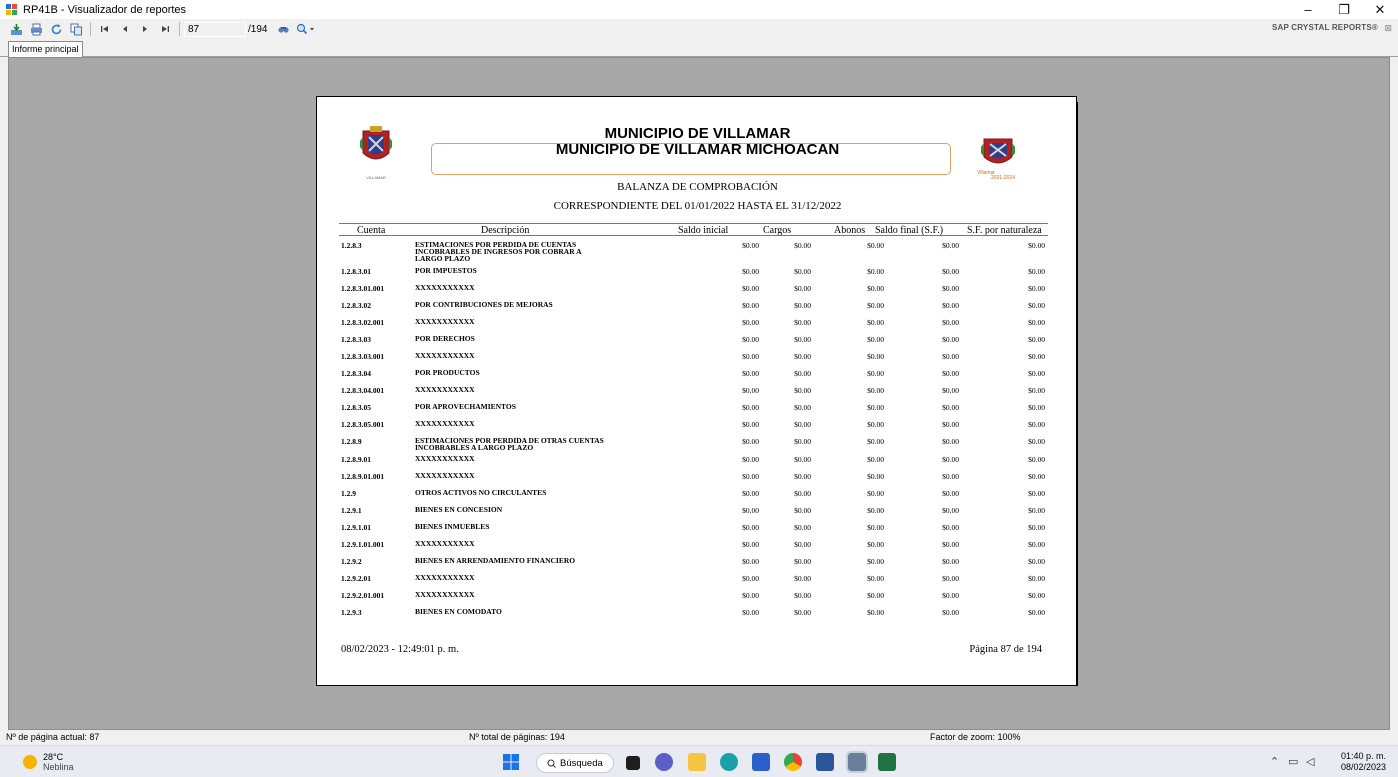 Image resolution: width=1398 pixels, height=777 pixels. What do you see at coordinates (363, 544) in the screenshot?
I see `cell-cuenta: 1.2.9.1.01.001` at bounding box center [363, 544].